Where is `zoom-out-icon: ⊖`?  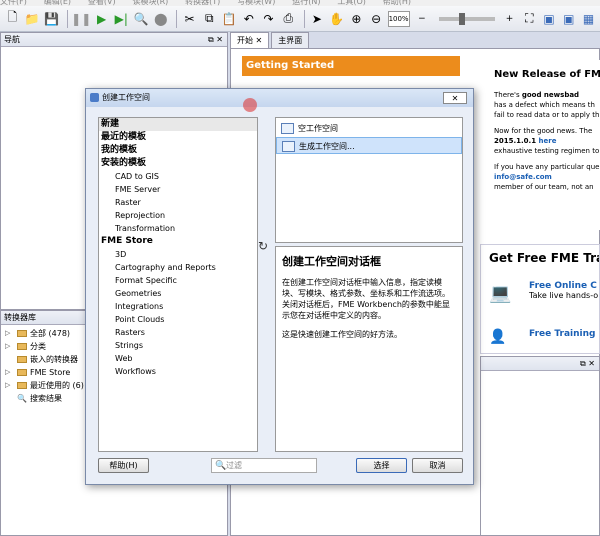
zoom-out-icon: ⊖ is located at coordinates (376, 19).